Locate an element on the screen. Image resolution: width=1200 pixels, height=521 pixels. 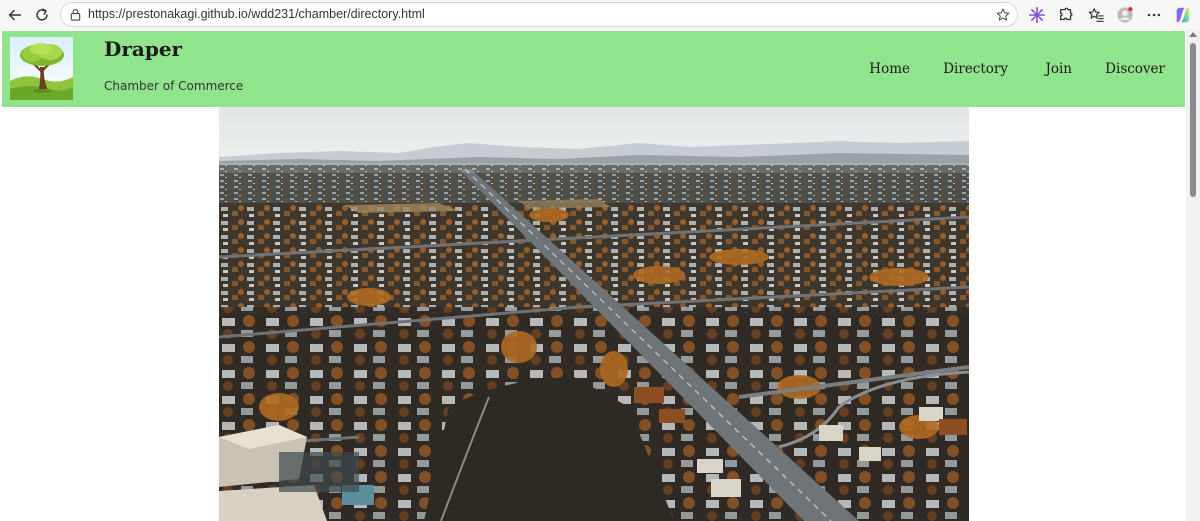
copilot-sparkle-icon is located at coordinates (1037, 15).